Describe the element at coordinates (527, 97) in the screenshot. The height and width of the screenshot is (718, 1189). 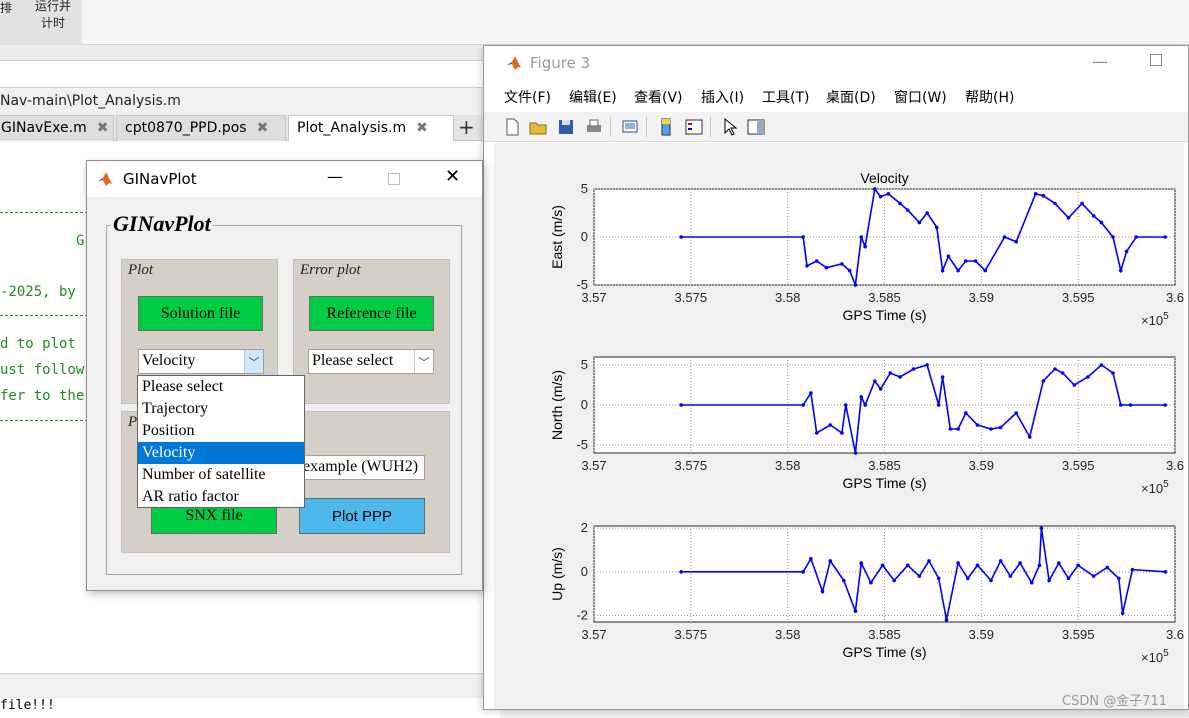
I see `menu-file: 文件(F)` at that location.